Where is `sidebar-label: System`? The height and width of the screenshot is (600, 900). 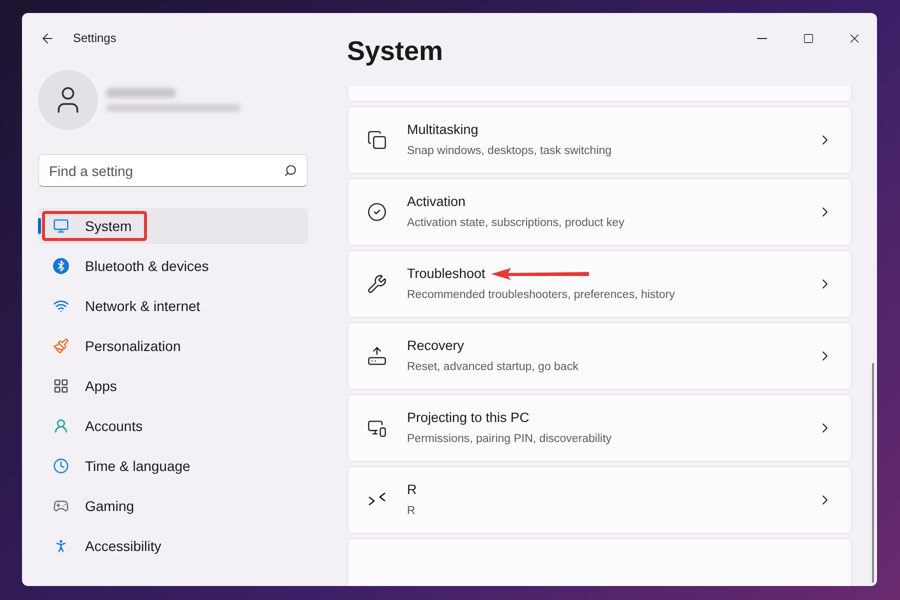 sidebar-label: System is located at coordinates (108, 226).